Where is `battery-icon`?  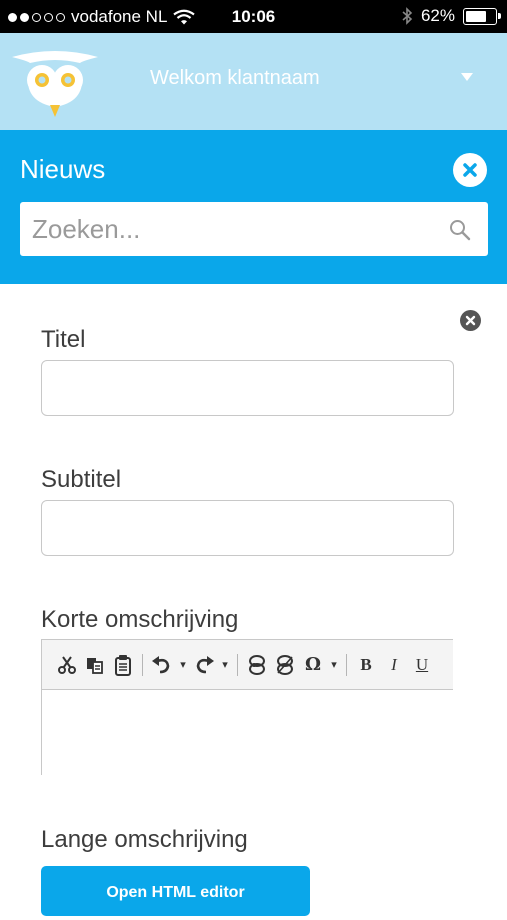
battery-icon is located at coordinates (482, 16).